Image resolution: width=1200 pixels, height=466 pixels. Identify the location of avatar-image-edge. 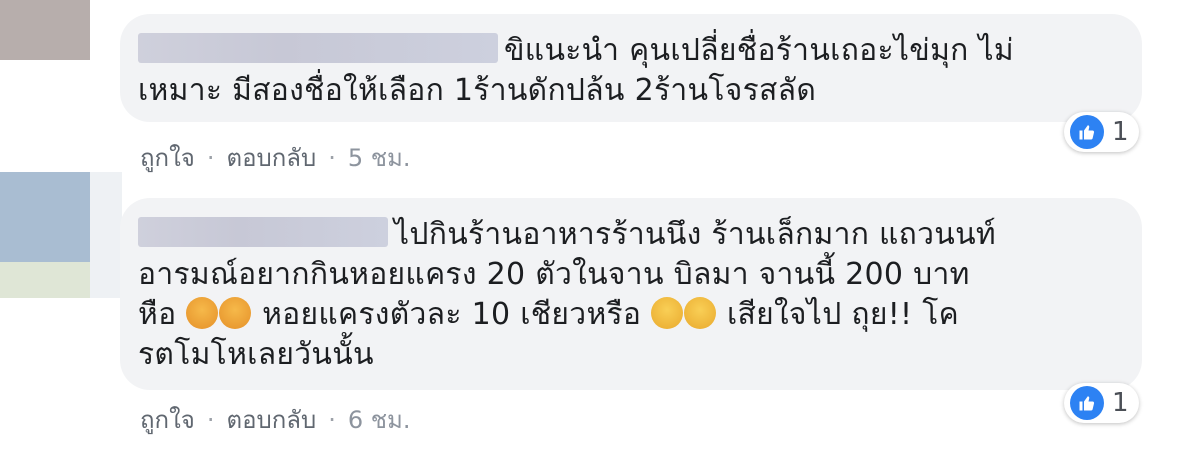
(106, 235).